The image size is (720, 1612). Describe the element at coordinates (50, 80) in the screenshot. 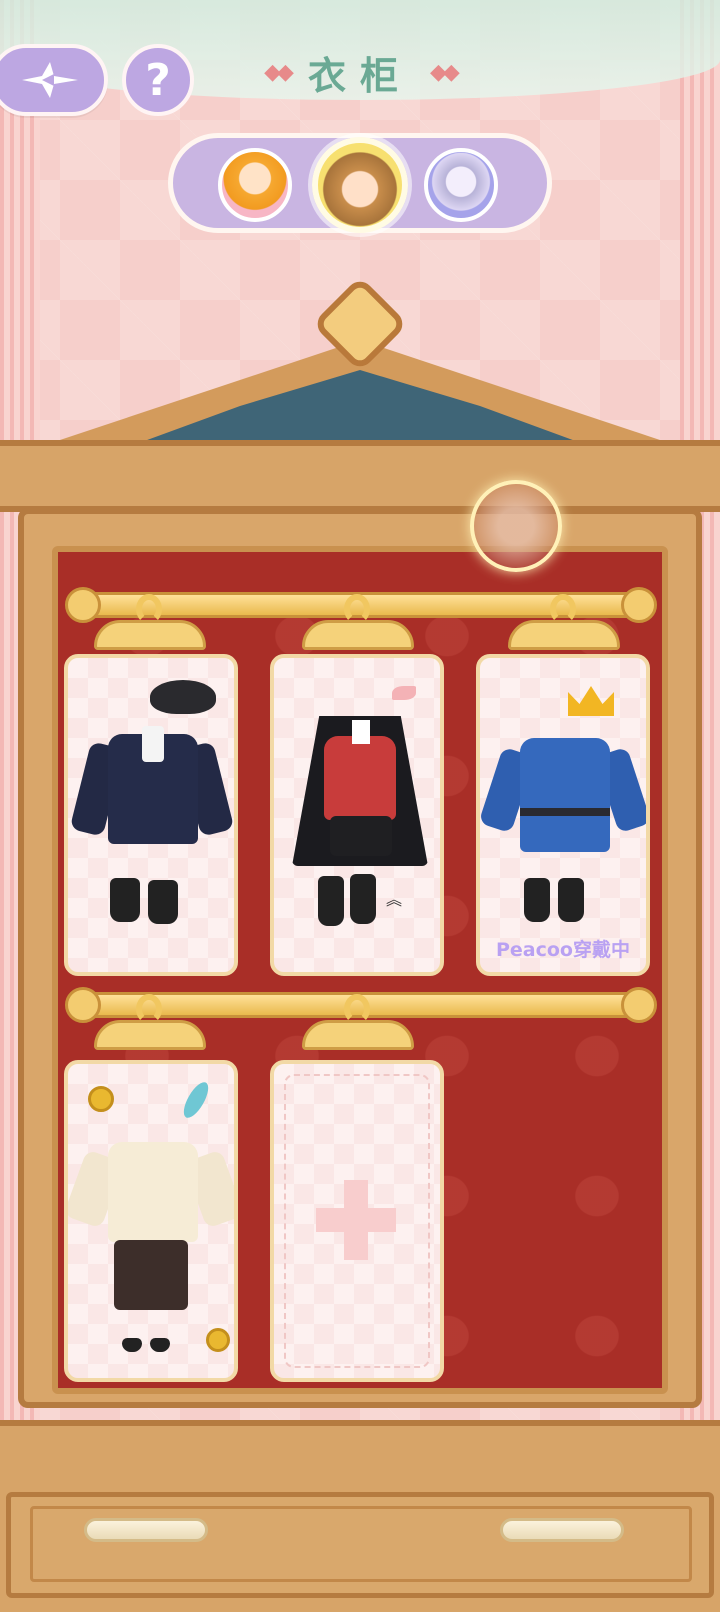

I see `sparkle-arrow-back-icon` at that location.